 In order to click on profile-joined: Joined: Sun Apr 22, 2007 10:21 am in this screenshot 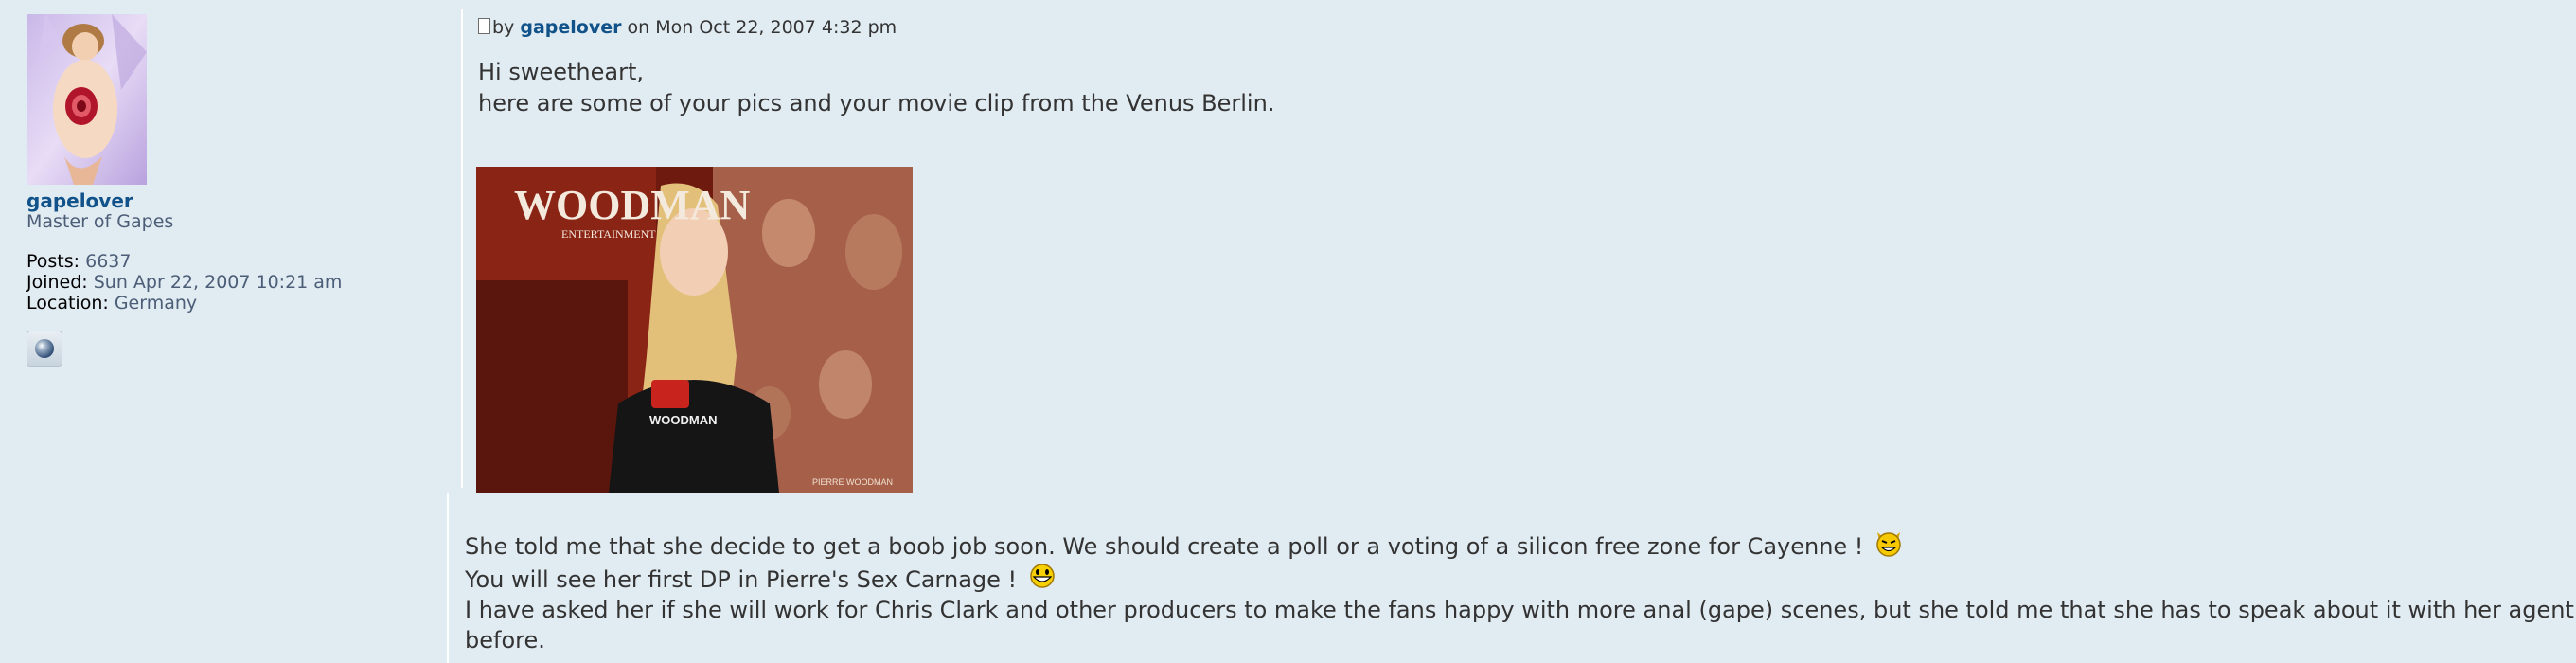, I will do `click(226, 282)`.